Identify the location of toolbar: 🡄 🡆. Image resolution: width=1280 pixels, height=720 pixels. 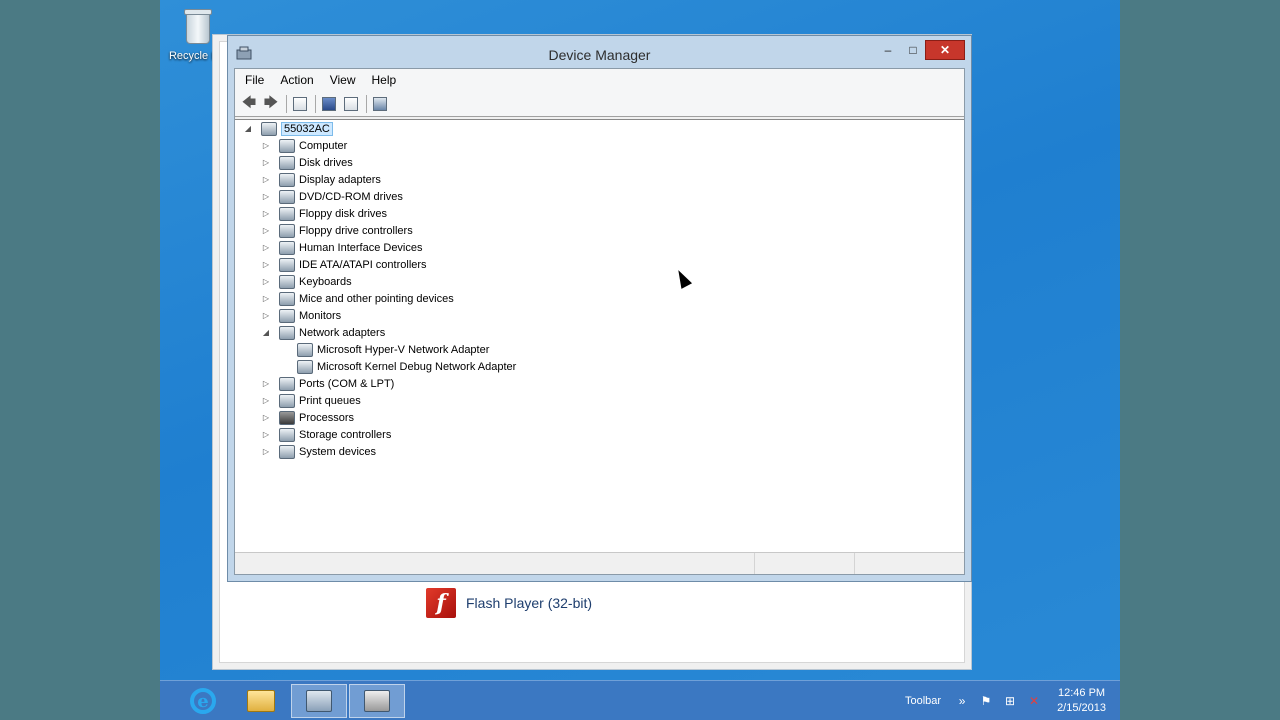
(599, 104).